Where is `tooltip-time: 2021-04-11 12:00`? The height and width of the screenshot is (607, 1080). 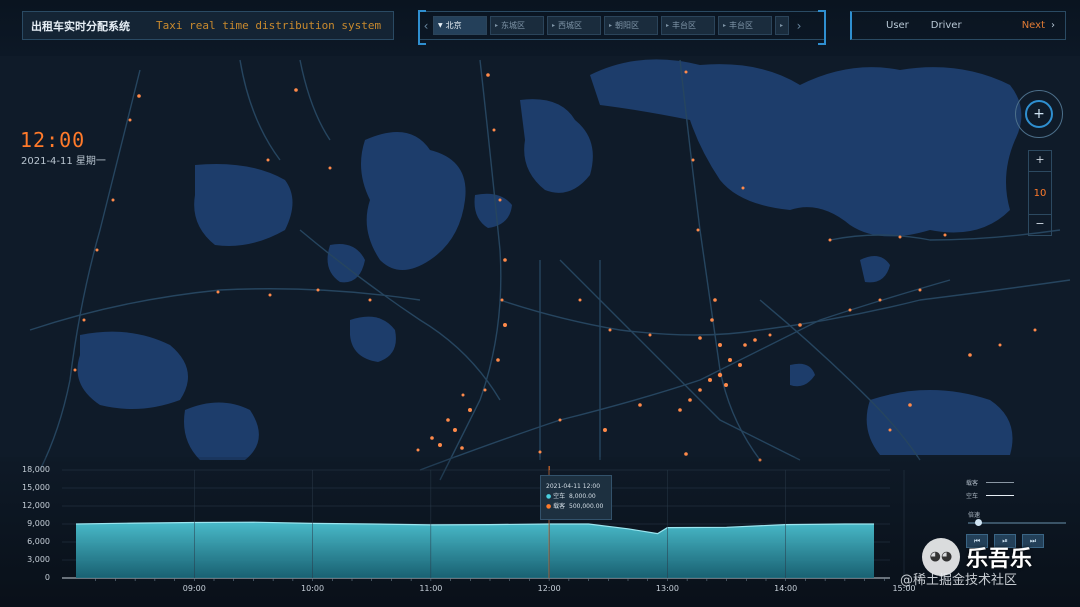
tooltip-time: 2021-04-11 12:00 is located at coordinates (573, 486).